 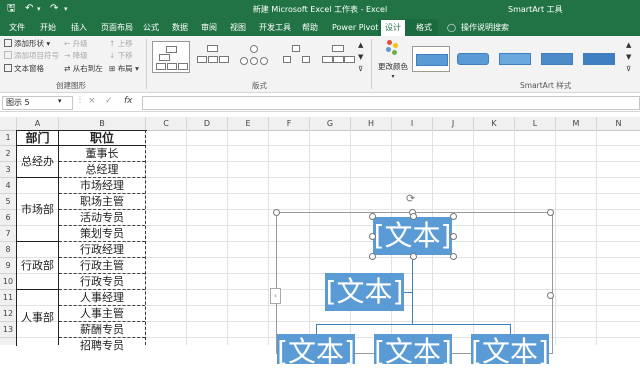 I want to click on column-header-d: D, so click(x=207, y=123).